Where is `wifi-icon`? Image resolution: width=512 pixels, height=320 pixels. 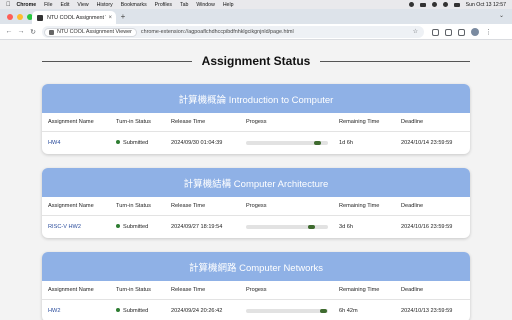 wifi-icon is located at coordinates (434, 4).